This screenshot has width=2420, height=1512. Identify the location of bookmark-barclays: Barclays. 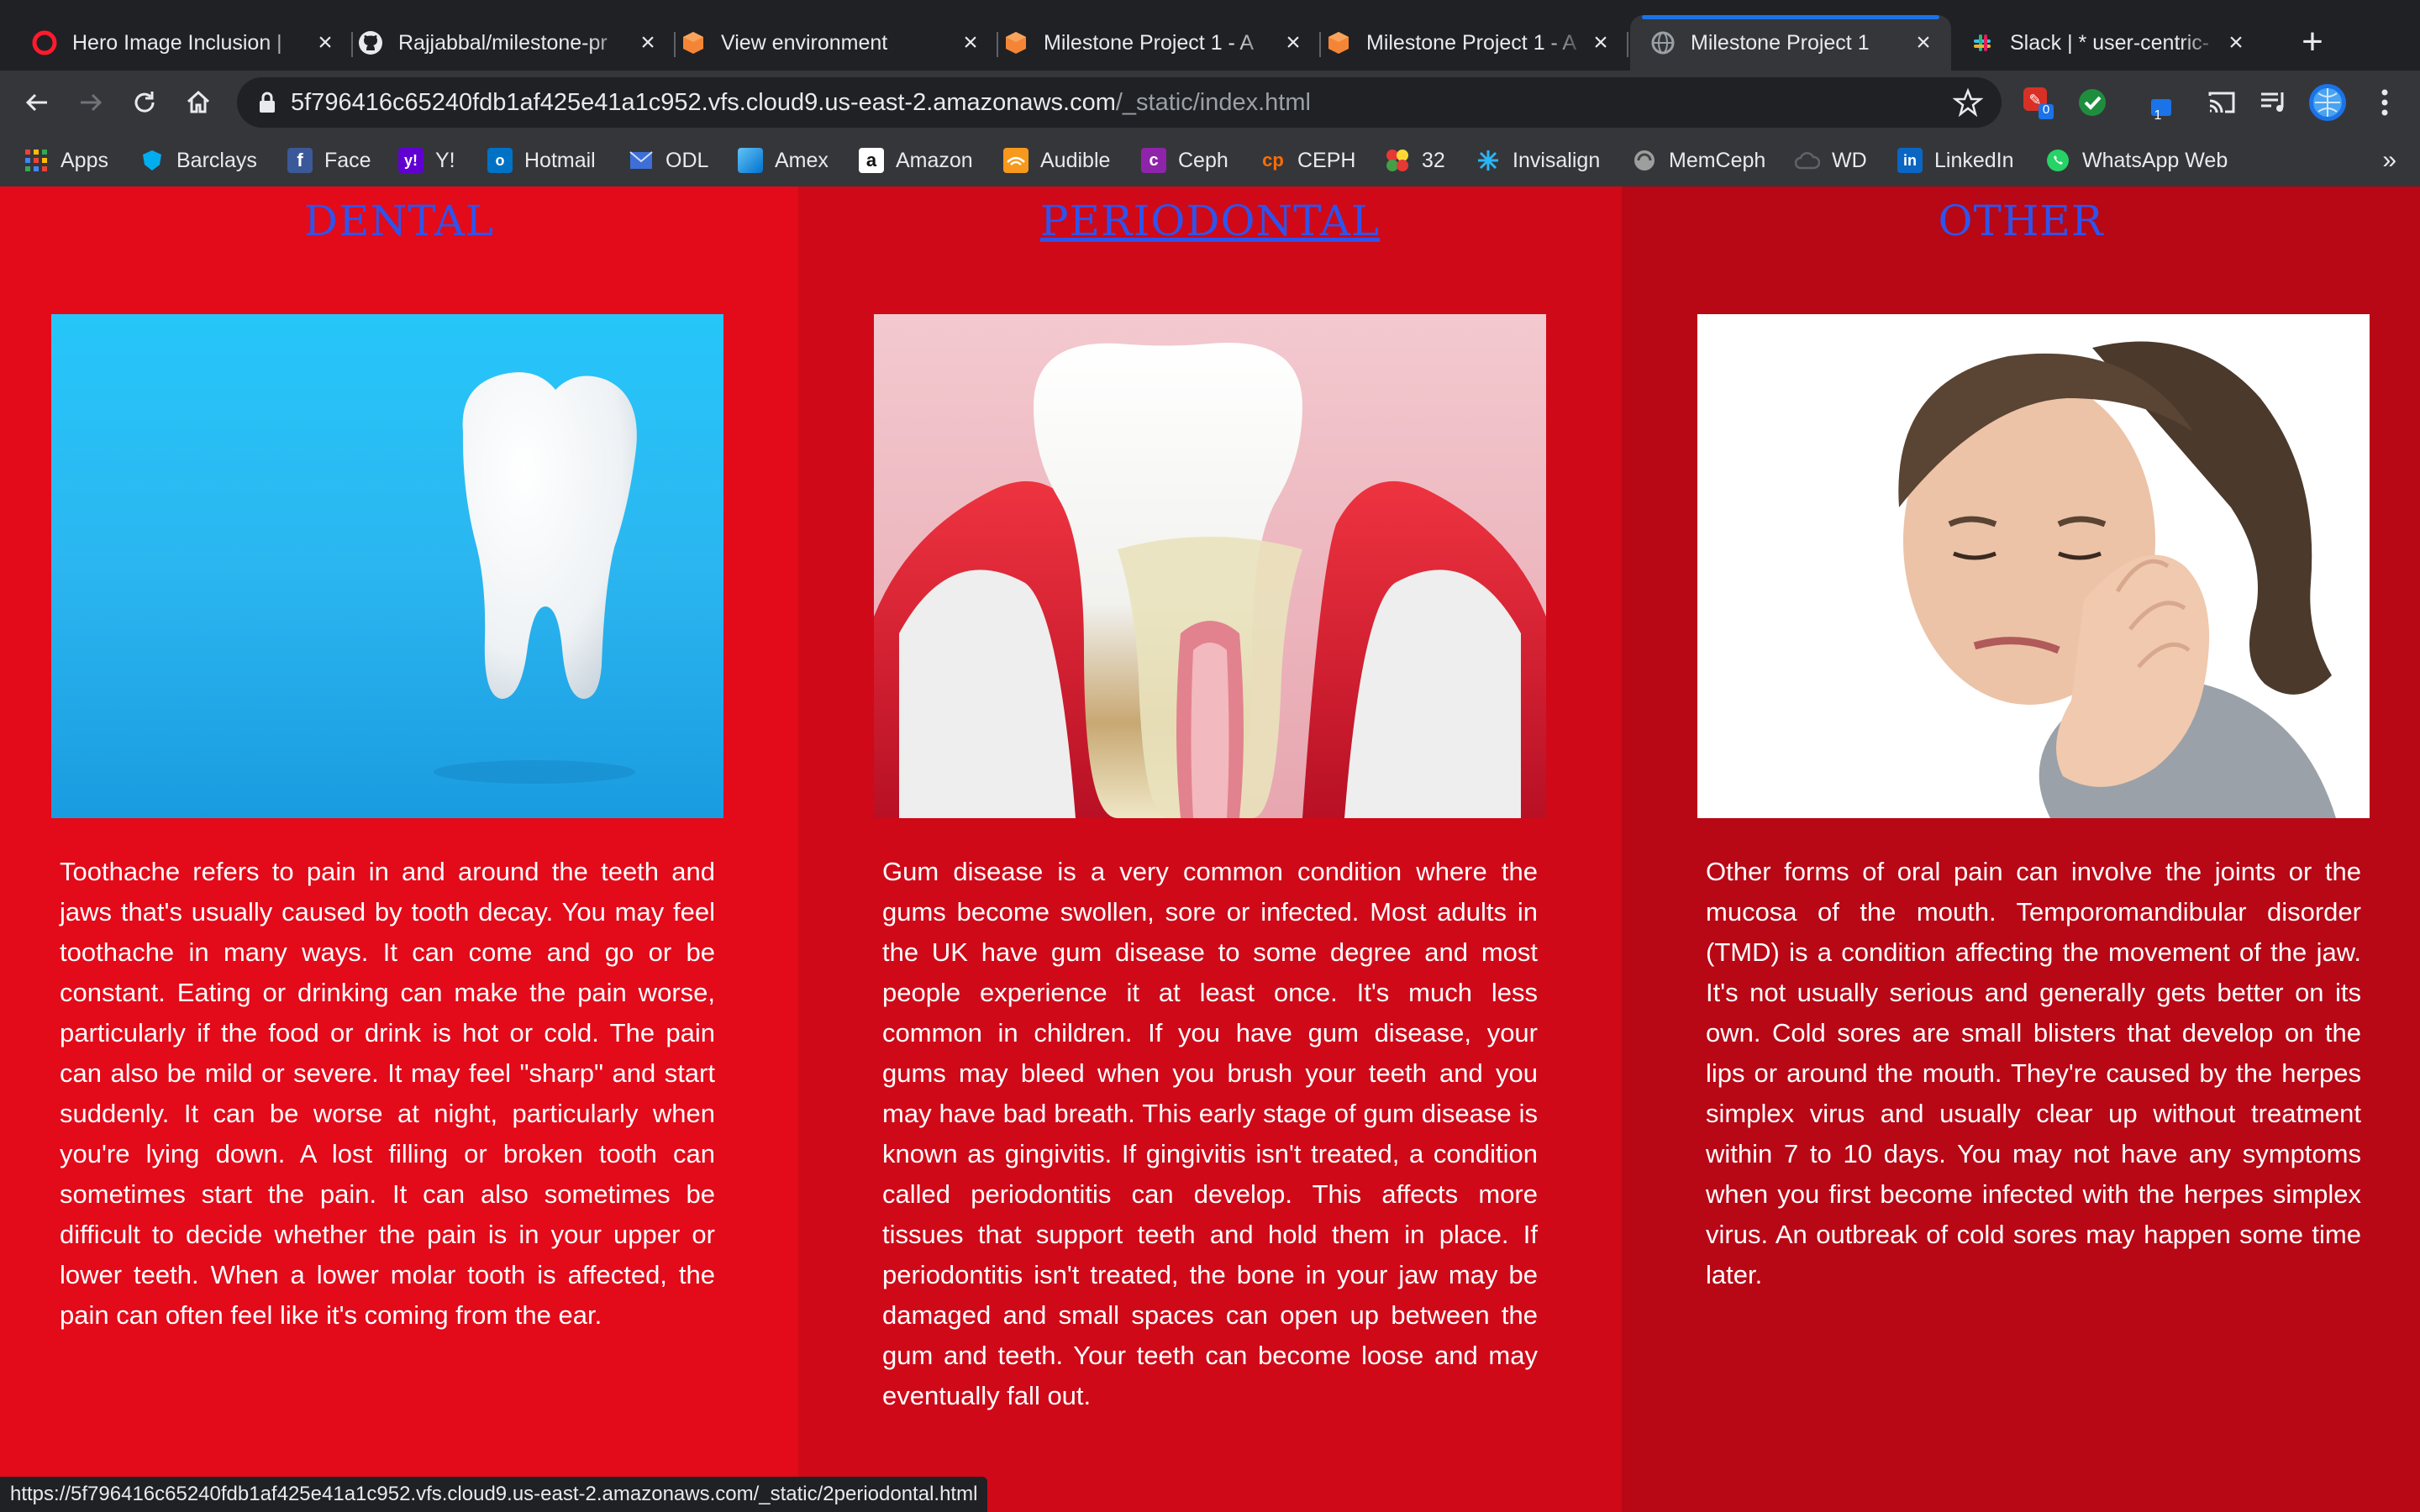
(198, 160).